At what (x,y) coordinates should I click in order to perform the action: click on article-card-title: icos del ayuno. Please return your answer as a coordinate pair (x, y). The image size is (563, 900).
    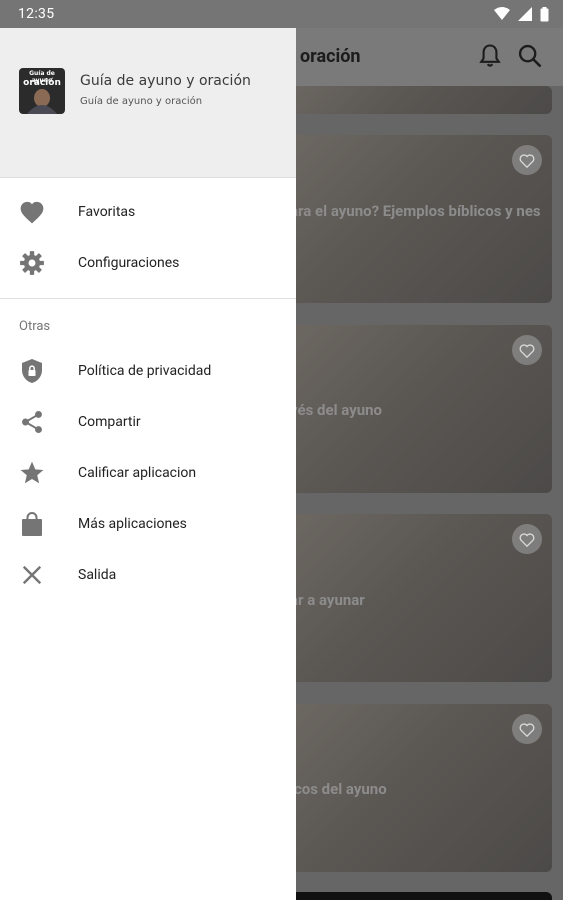
    Looking at the image, I should click on (338, 789).